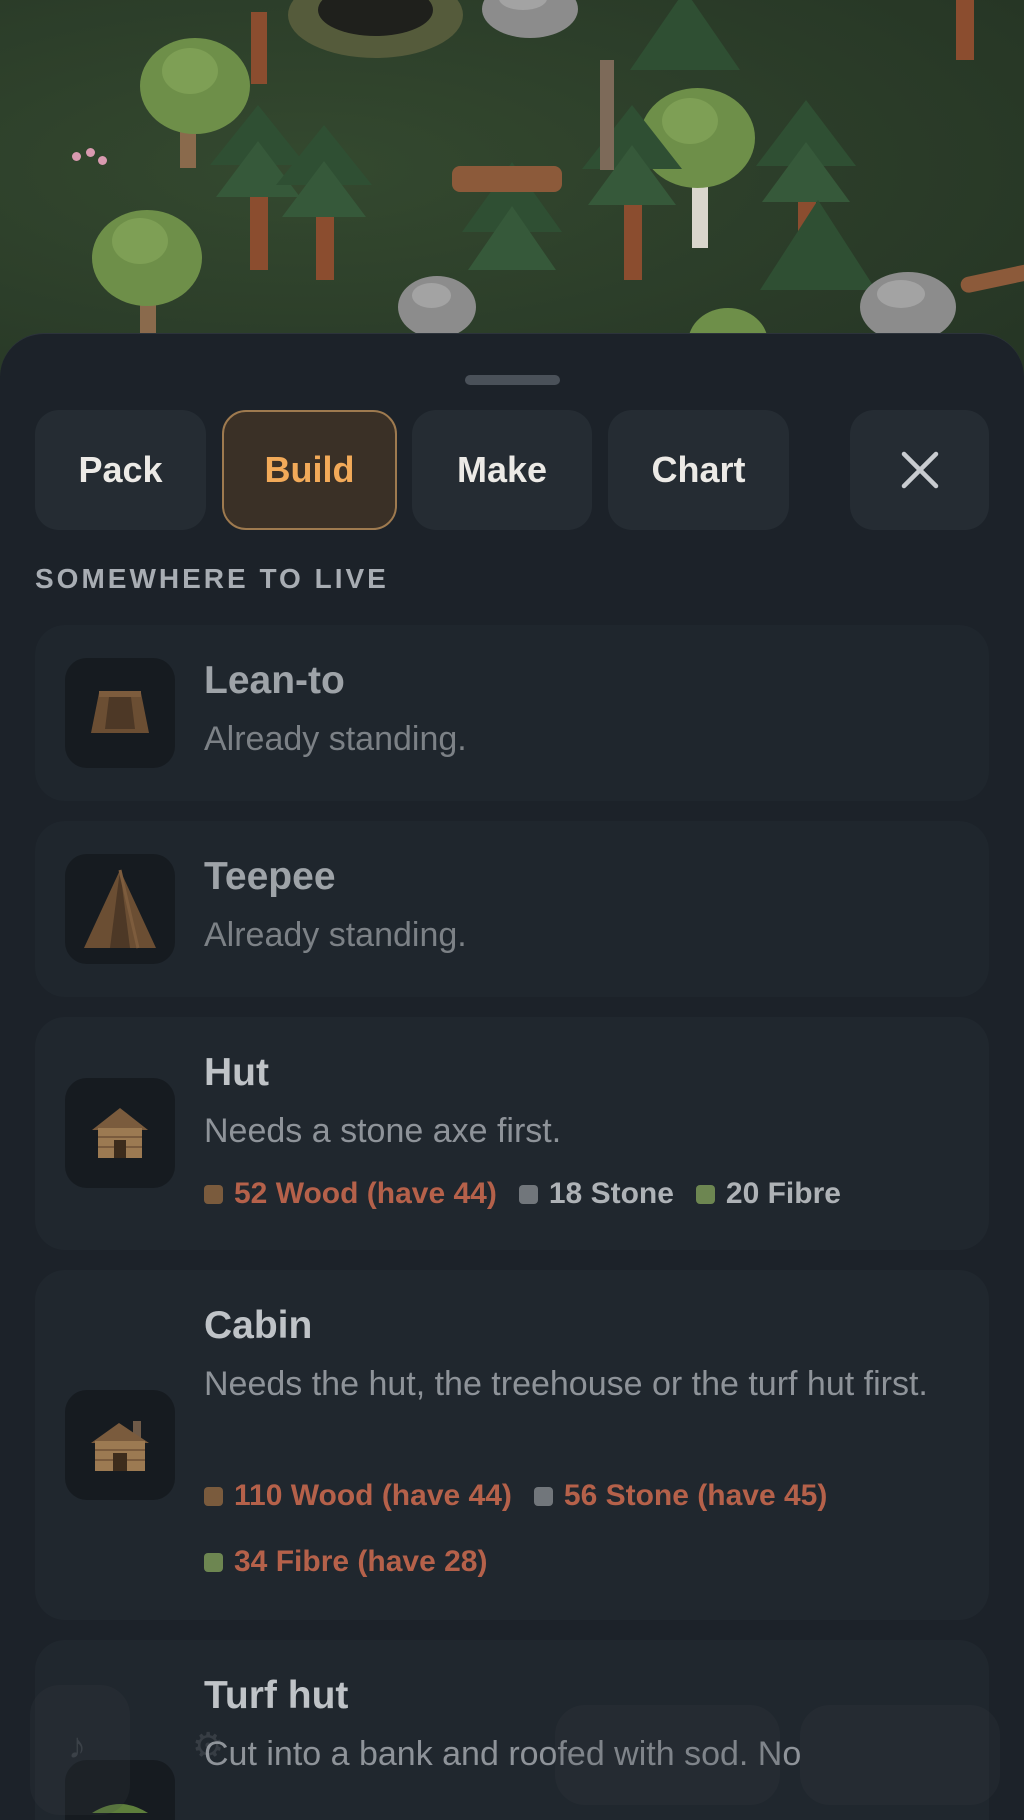  What do you see at coordinates (270, 876) in the screenshot?
I see `card-name: Teepee` at bounding box center [270, 876].